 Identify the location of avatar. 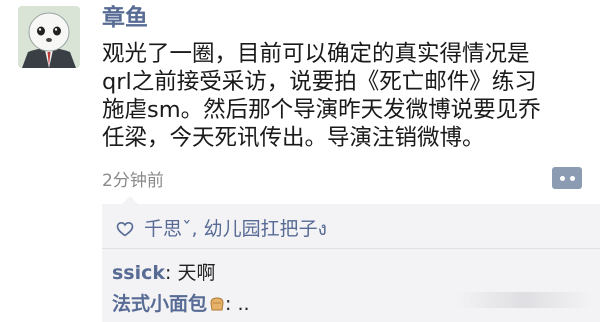
(49, 37).